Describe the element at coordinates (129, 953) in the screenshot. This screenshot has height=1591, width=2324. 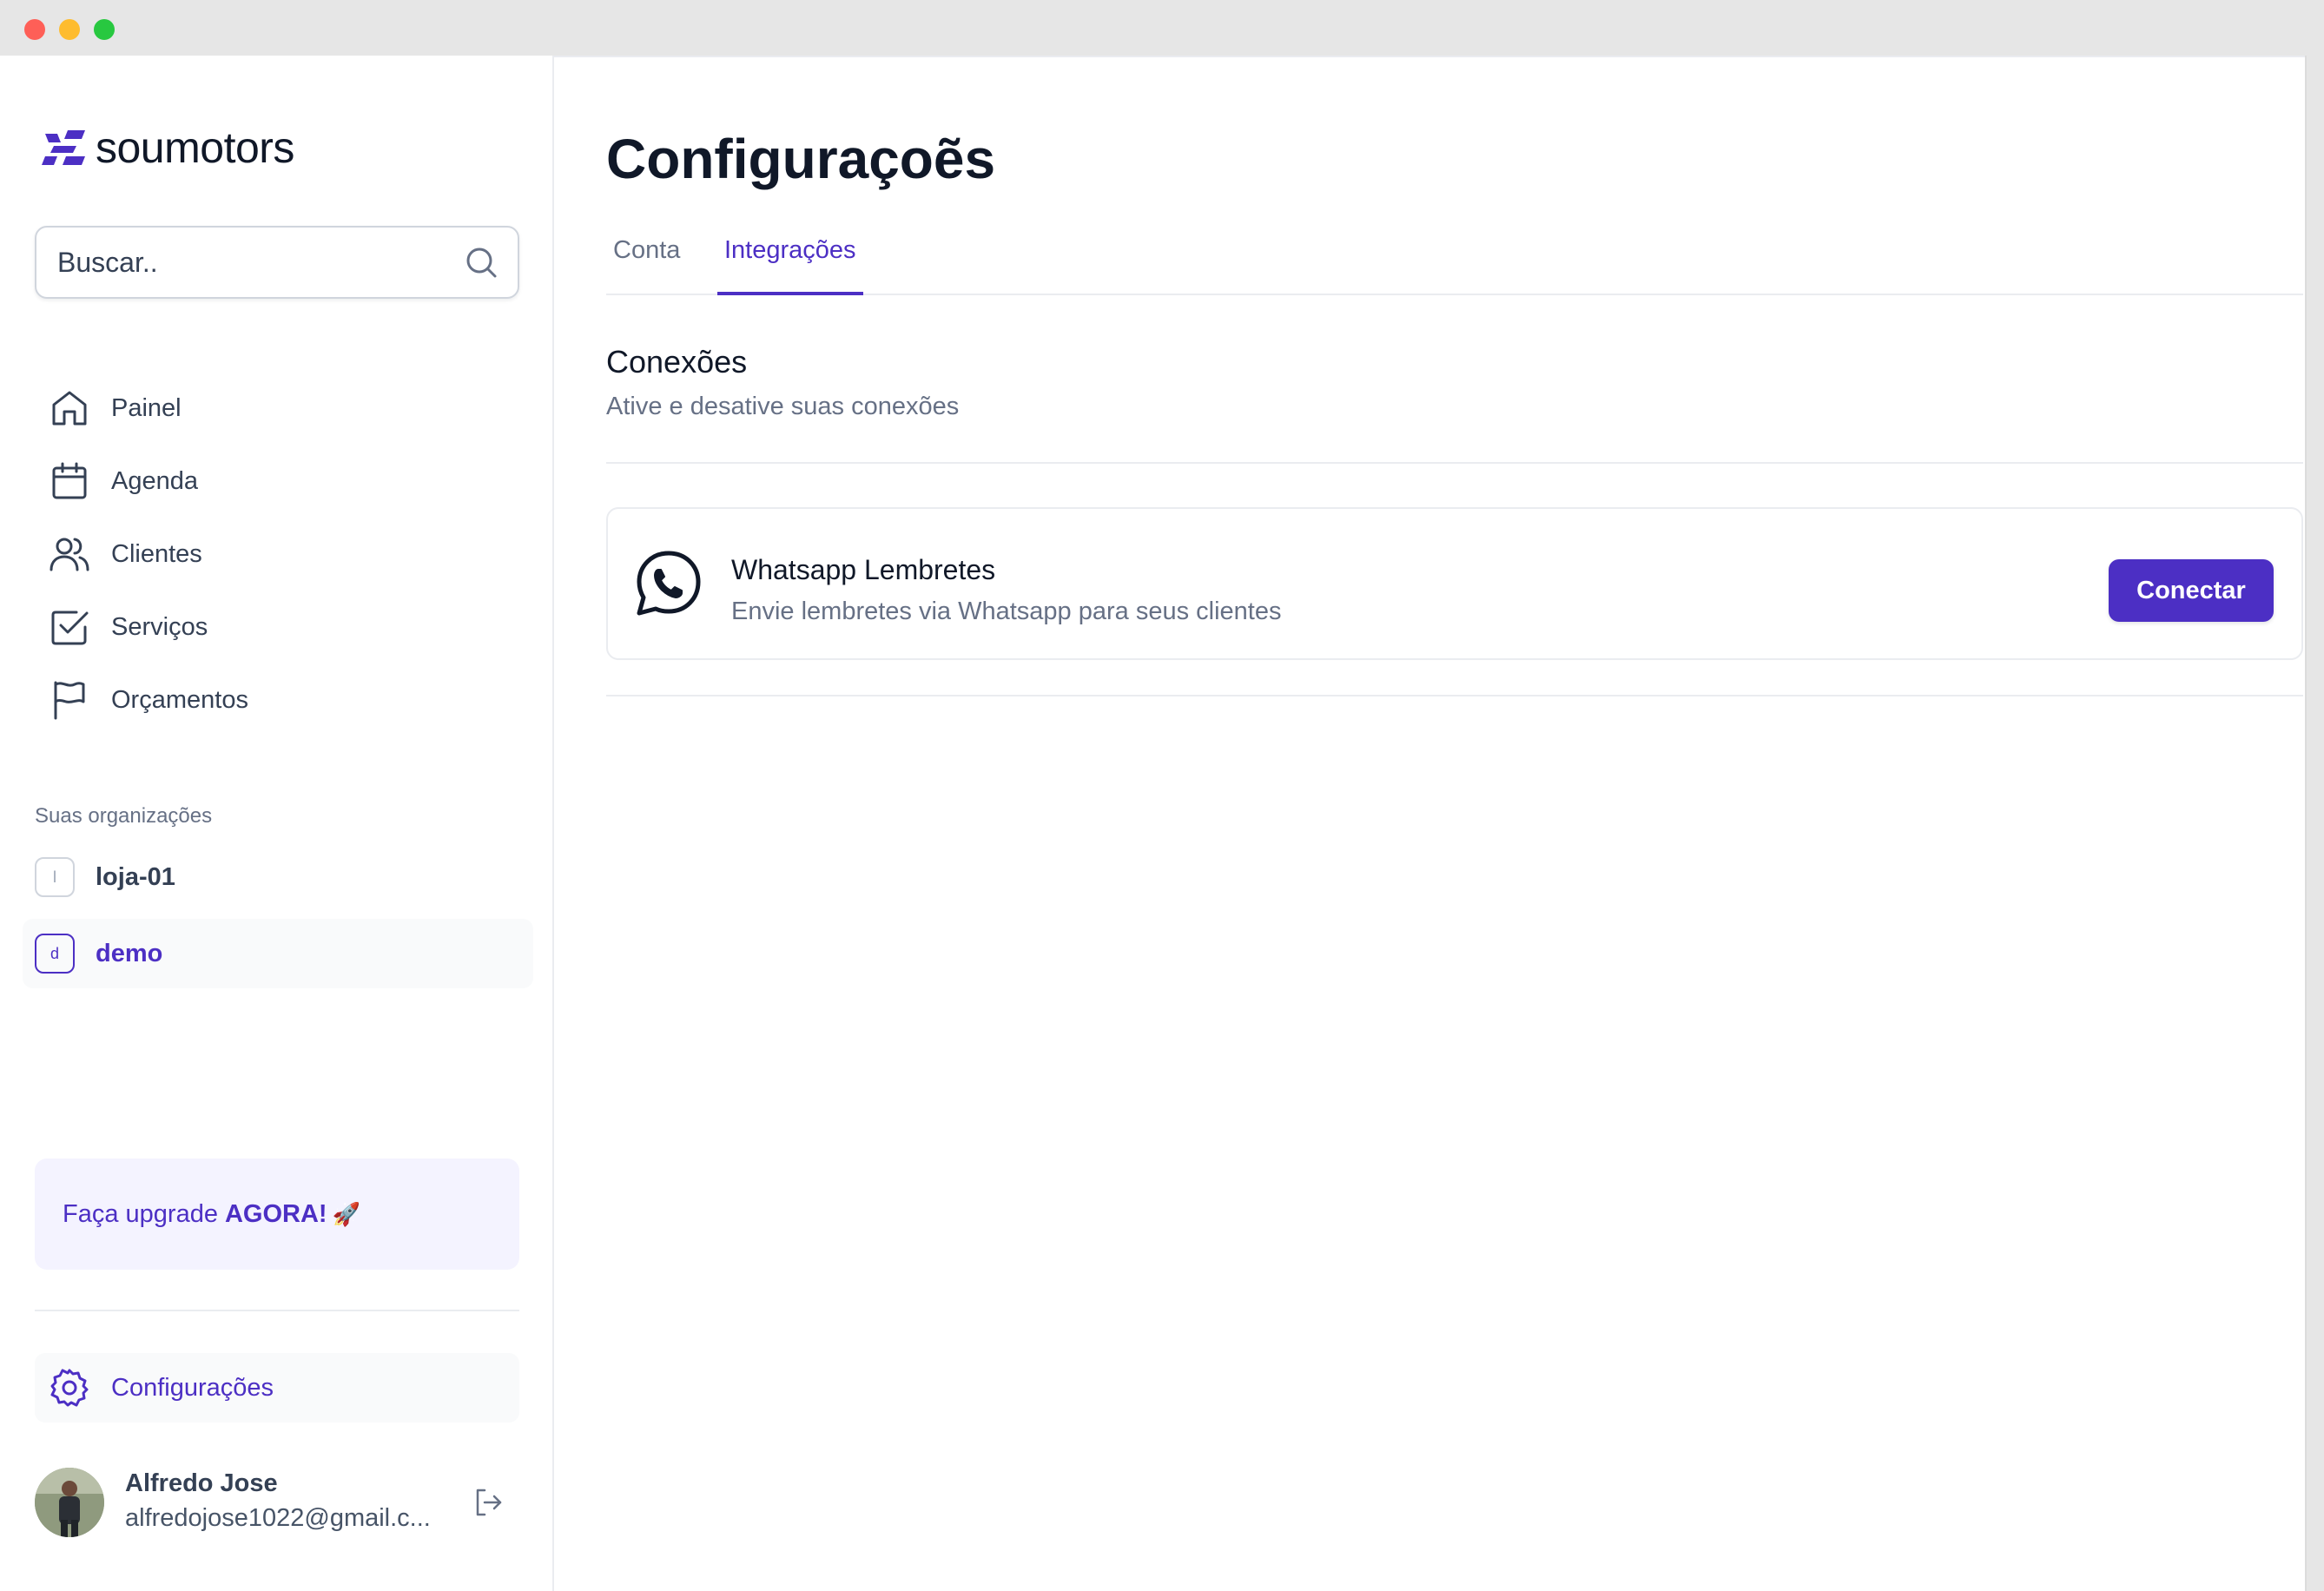
I see `org-name: demo` at that location.